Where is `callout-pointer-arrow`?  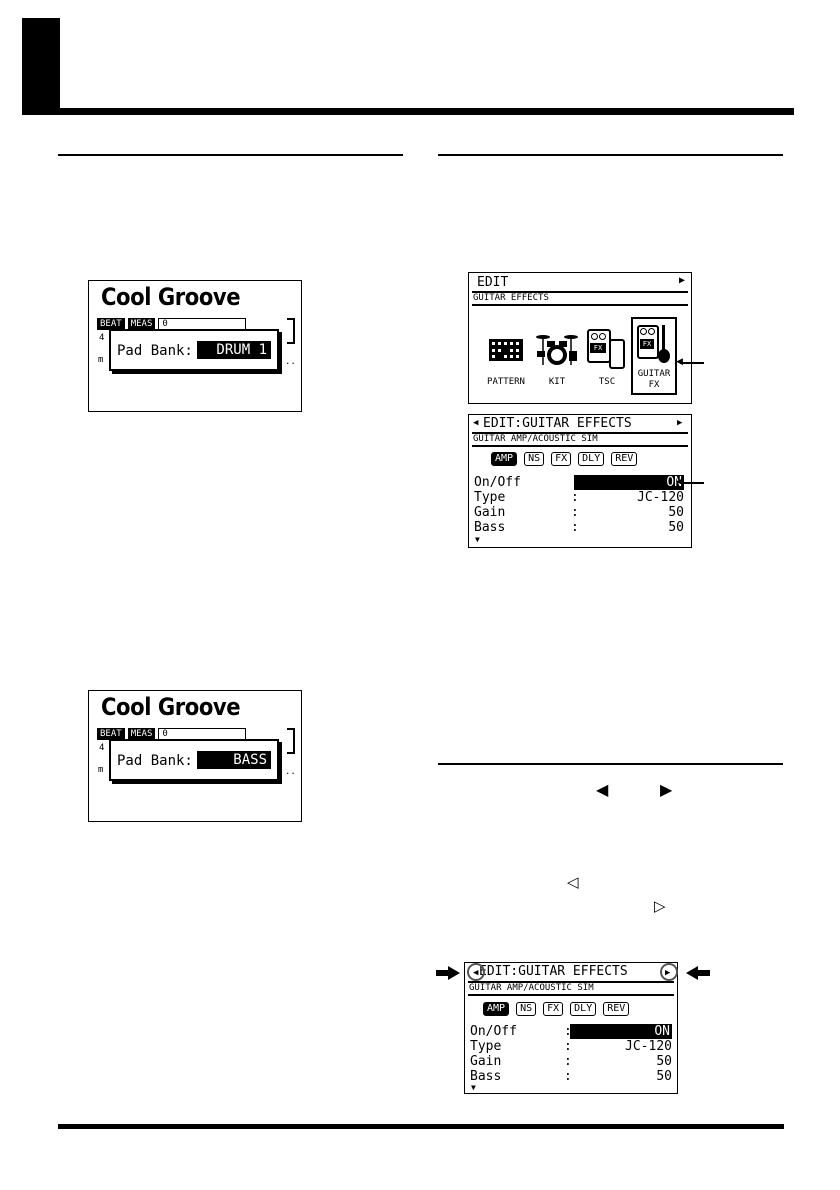
callout-pointer-arrow is located at coordinates (692, 363).